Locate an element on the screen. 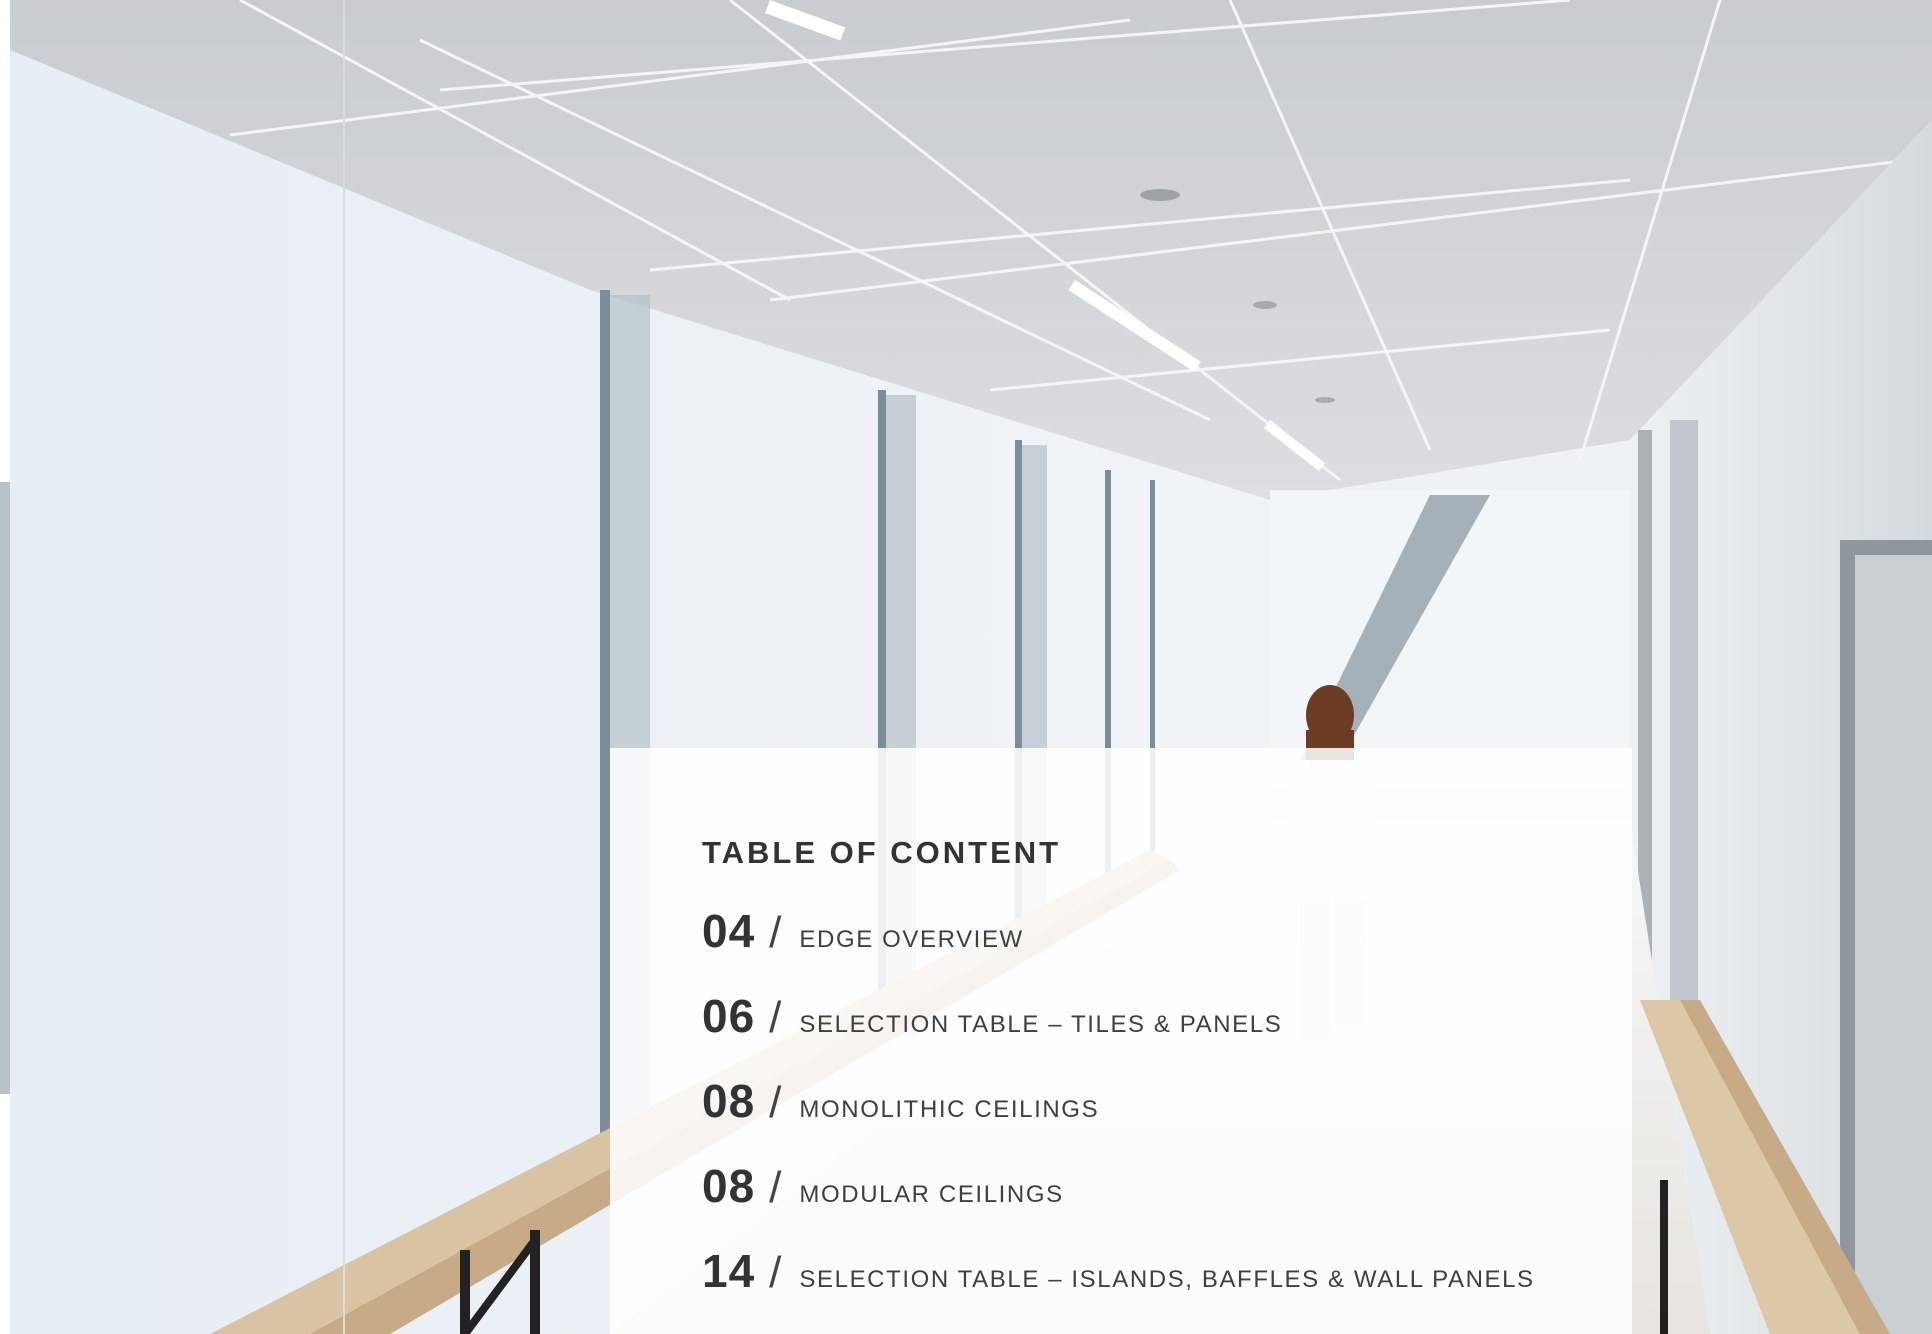  side-accent-strip is located at coordinates (5, 788).